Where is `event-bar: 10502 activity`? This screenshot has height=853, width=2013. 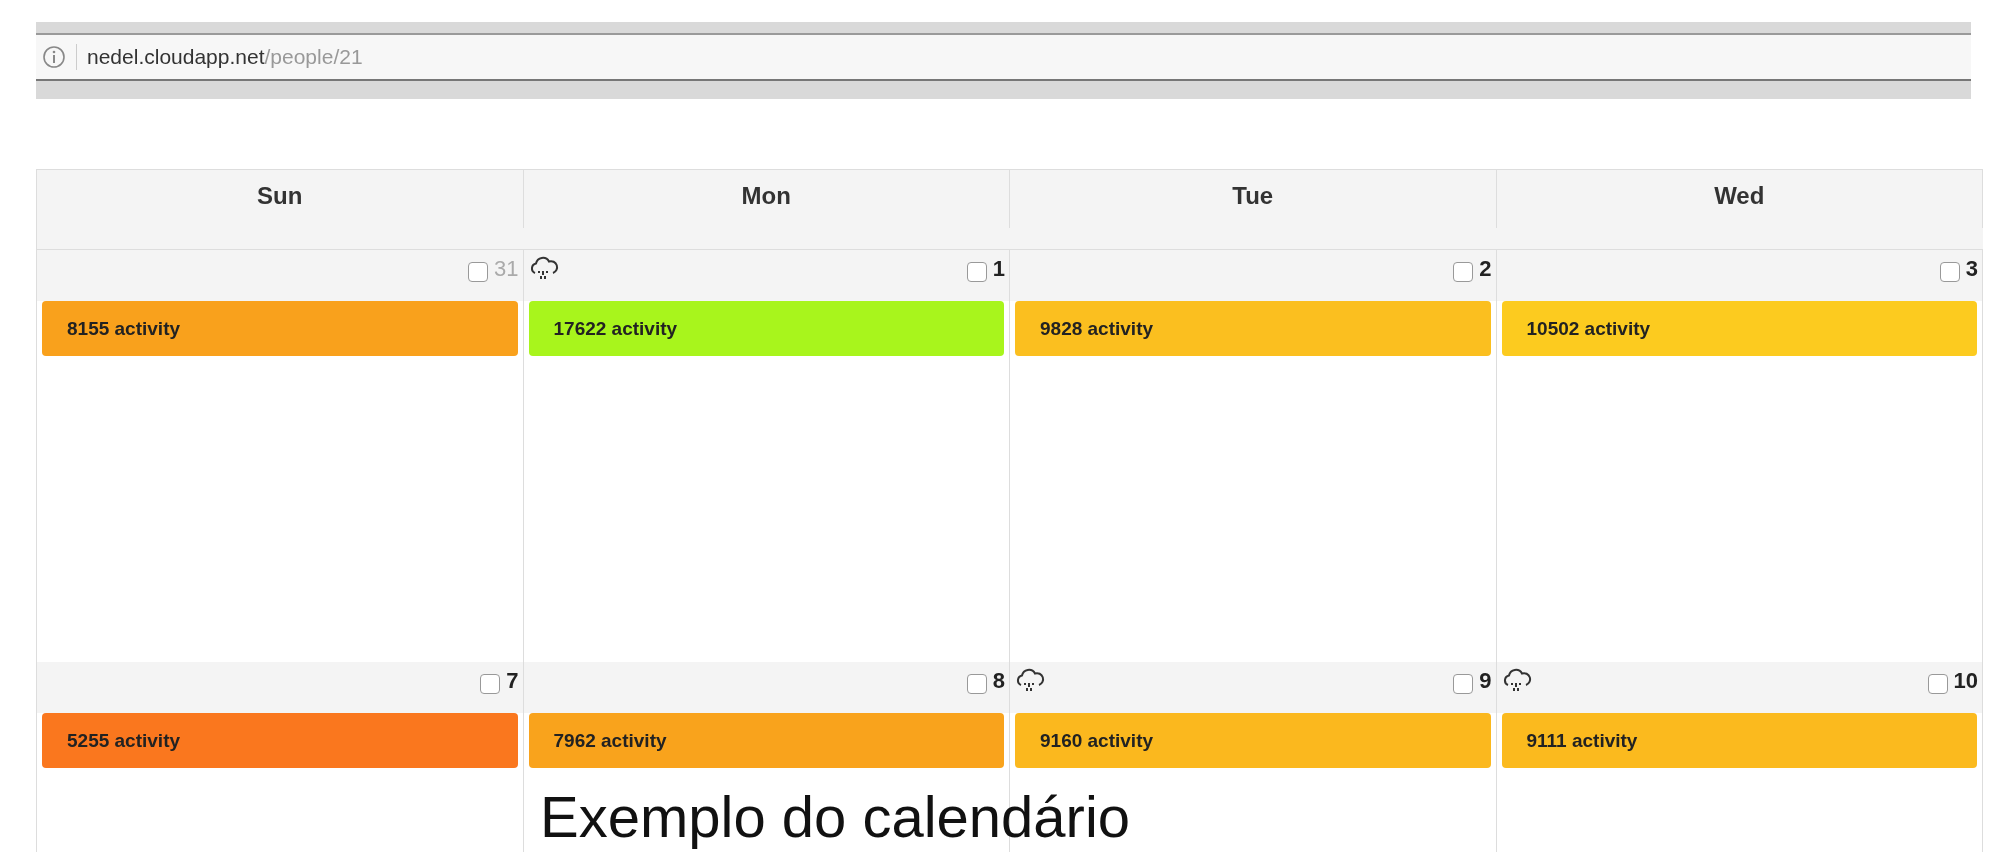 event-bar: 10502 activity is located at coordinates (1739, 328).